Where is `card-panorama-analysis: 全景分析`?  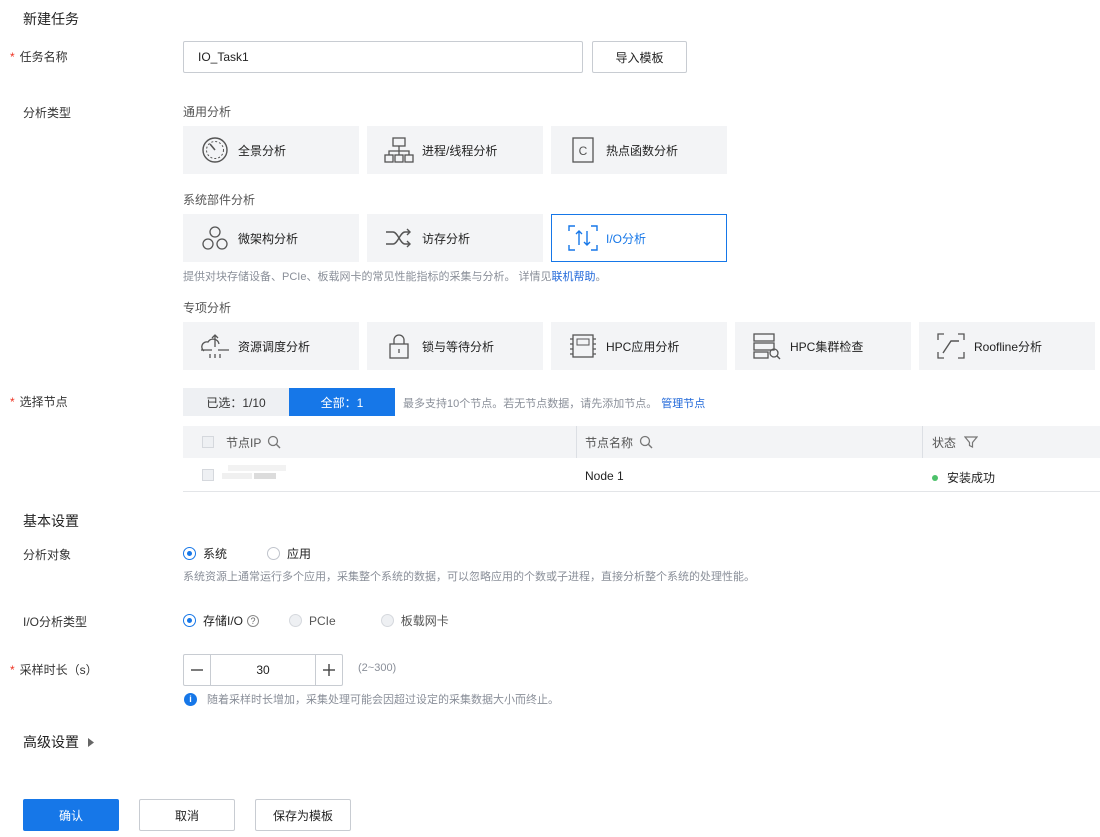
card-panorama-analysis: 全景分析 is located at coordinates (271, 150).